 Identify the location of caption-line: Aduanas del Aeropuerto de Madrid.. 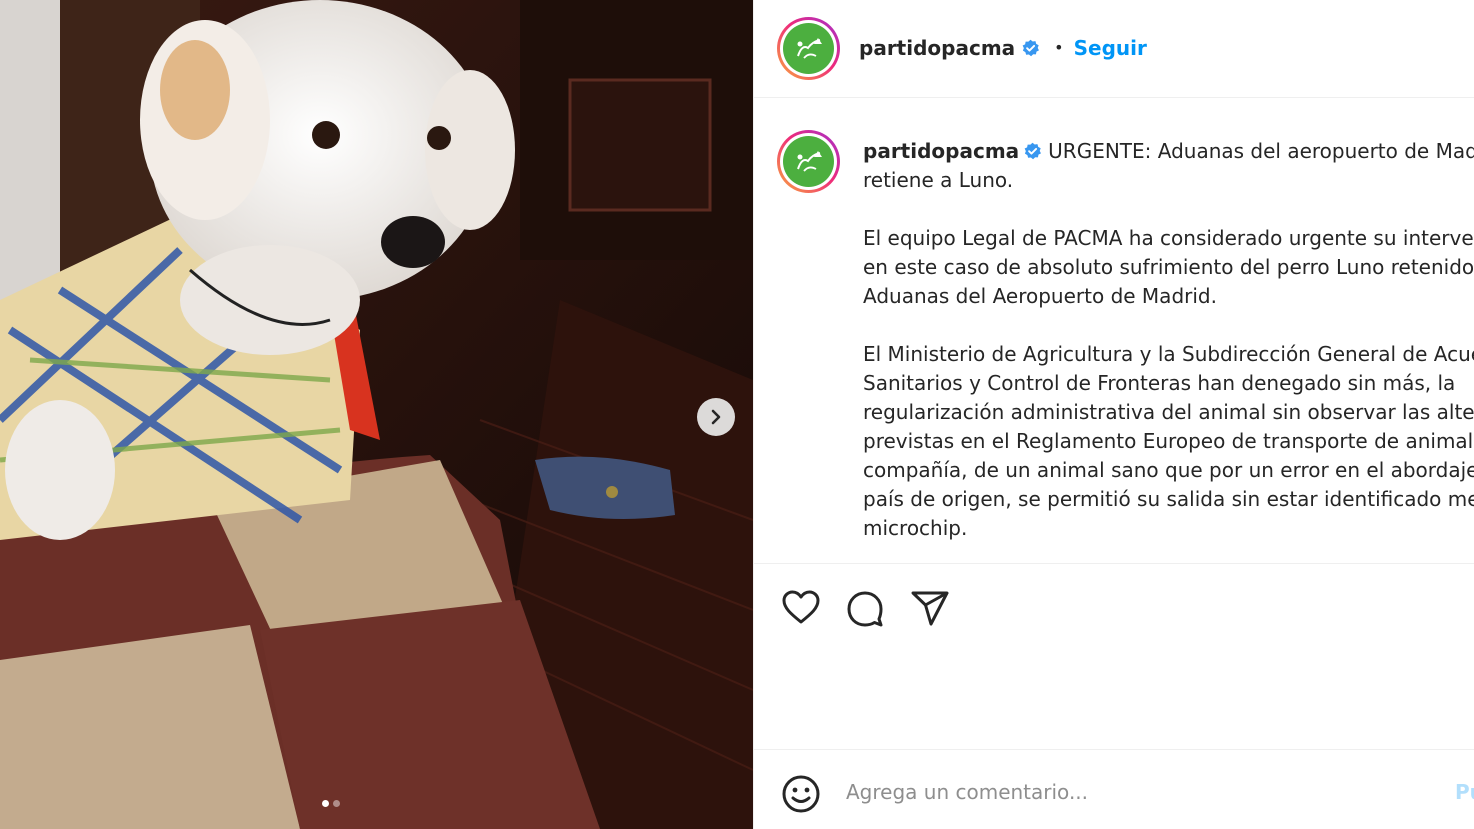
(1040, 296).